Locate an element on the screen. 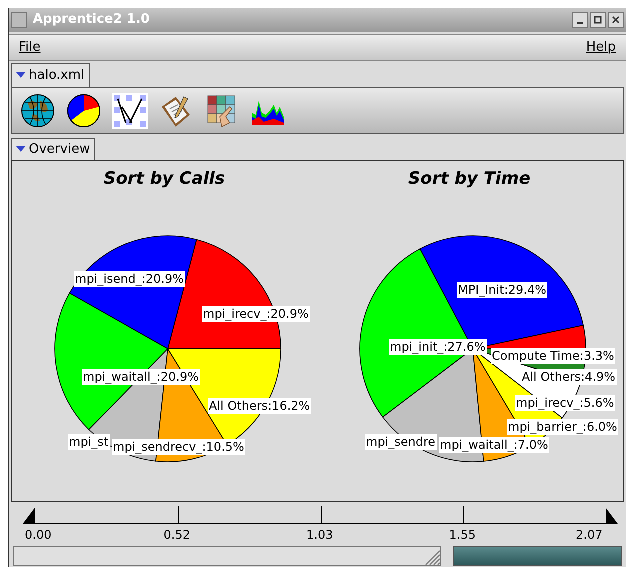 This screenshot has height=567, width=626. tick-label: 0.52 is located at coordinates (177, 535).